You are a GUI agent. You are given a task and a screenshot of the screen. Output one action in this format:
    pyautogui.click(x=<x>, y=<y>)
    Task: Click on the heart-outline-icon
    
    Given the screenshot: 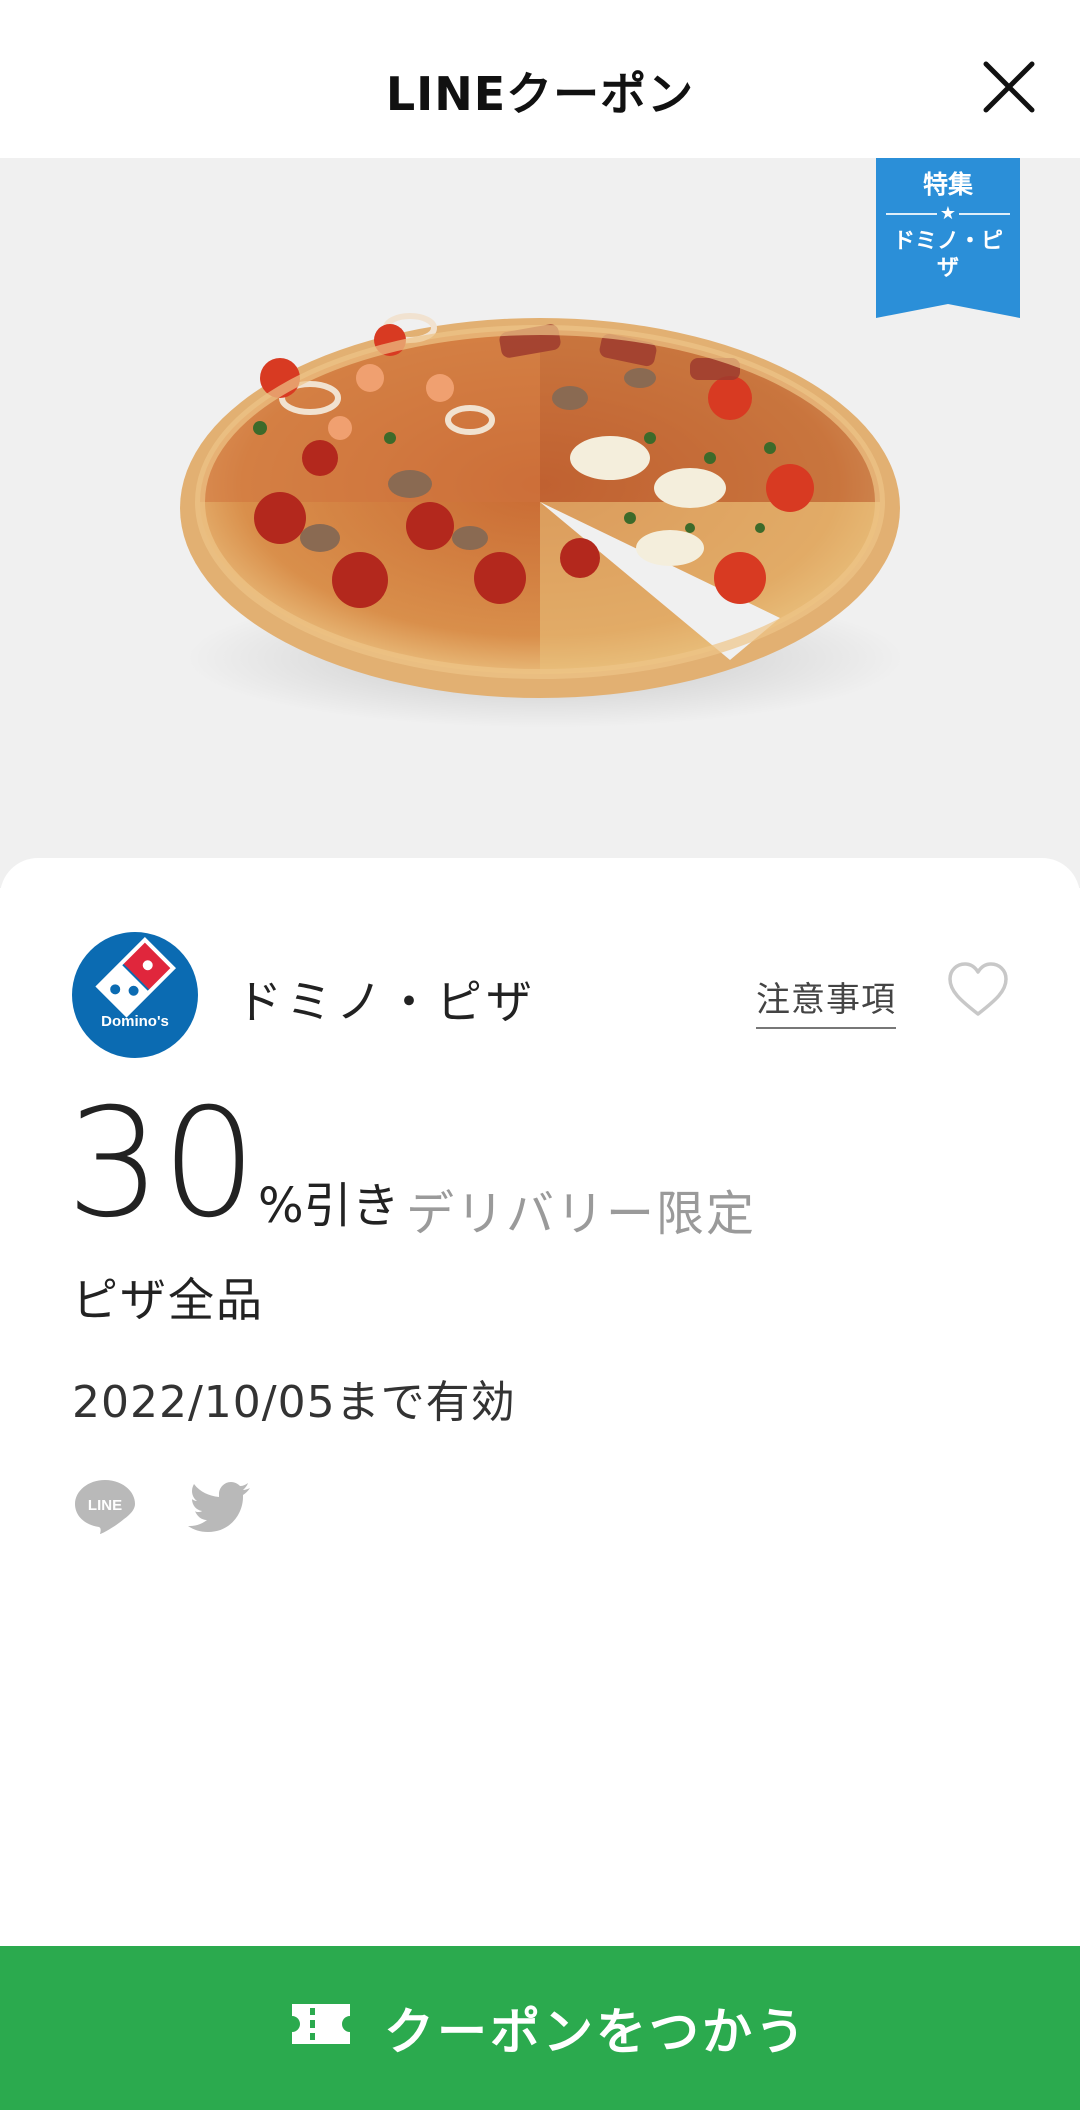 What is the action you would take?
    pyautogui.click(x=978, y=989)
    